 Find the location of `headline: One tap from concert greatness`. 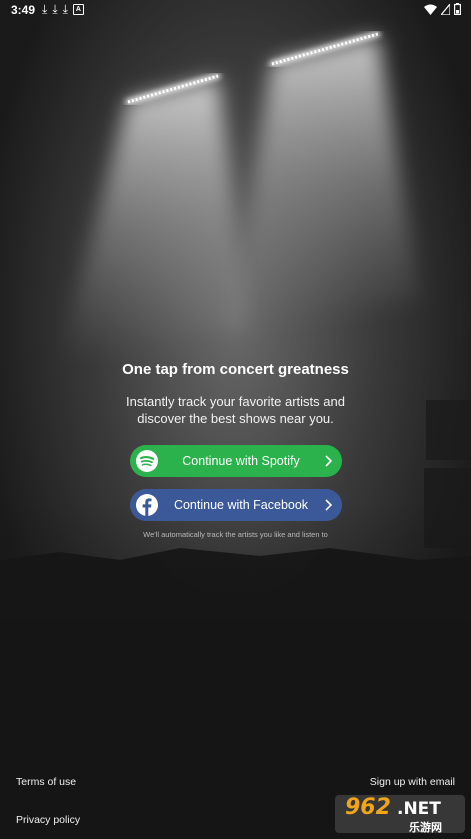

headline: One tap from concert greatness is located at coordinates (235, 369).